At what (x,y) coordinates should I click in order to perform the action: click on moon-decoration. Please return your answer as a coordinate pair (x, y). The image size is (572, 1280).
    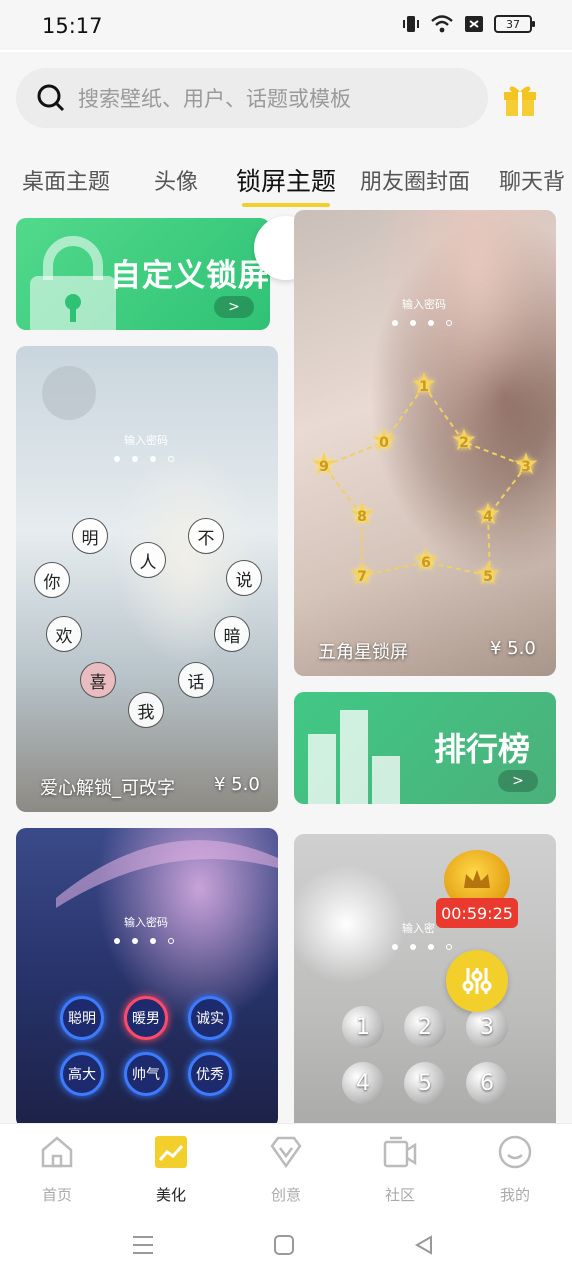
    Looking at the image, I should click on (69, 393).